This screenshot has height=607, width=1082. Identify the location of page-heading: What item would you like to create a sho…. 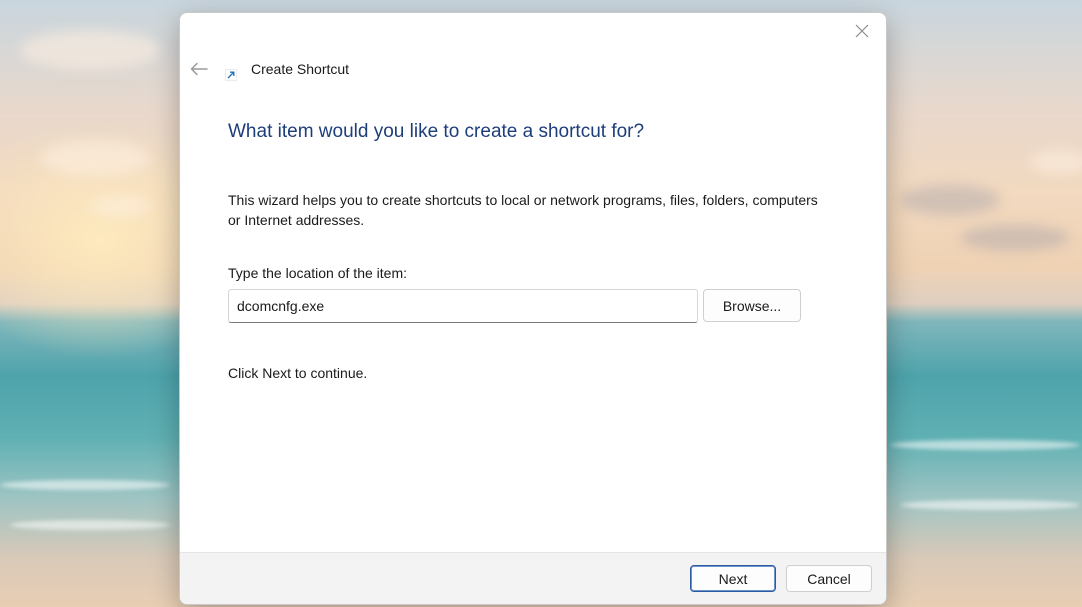
(436, 131).